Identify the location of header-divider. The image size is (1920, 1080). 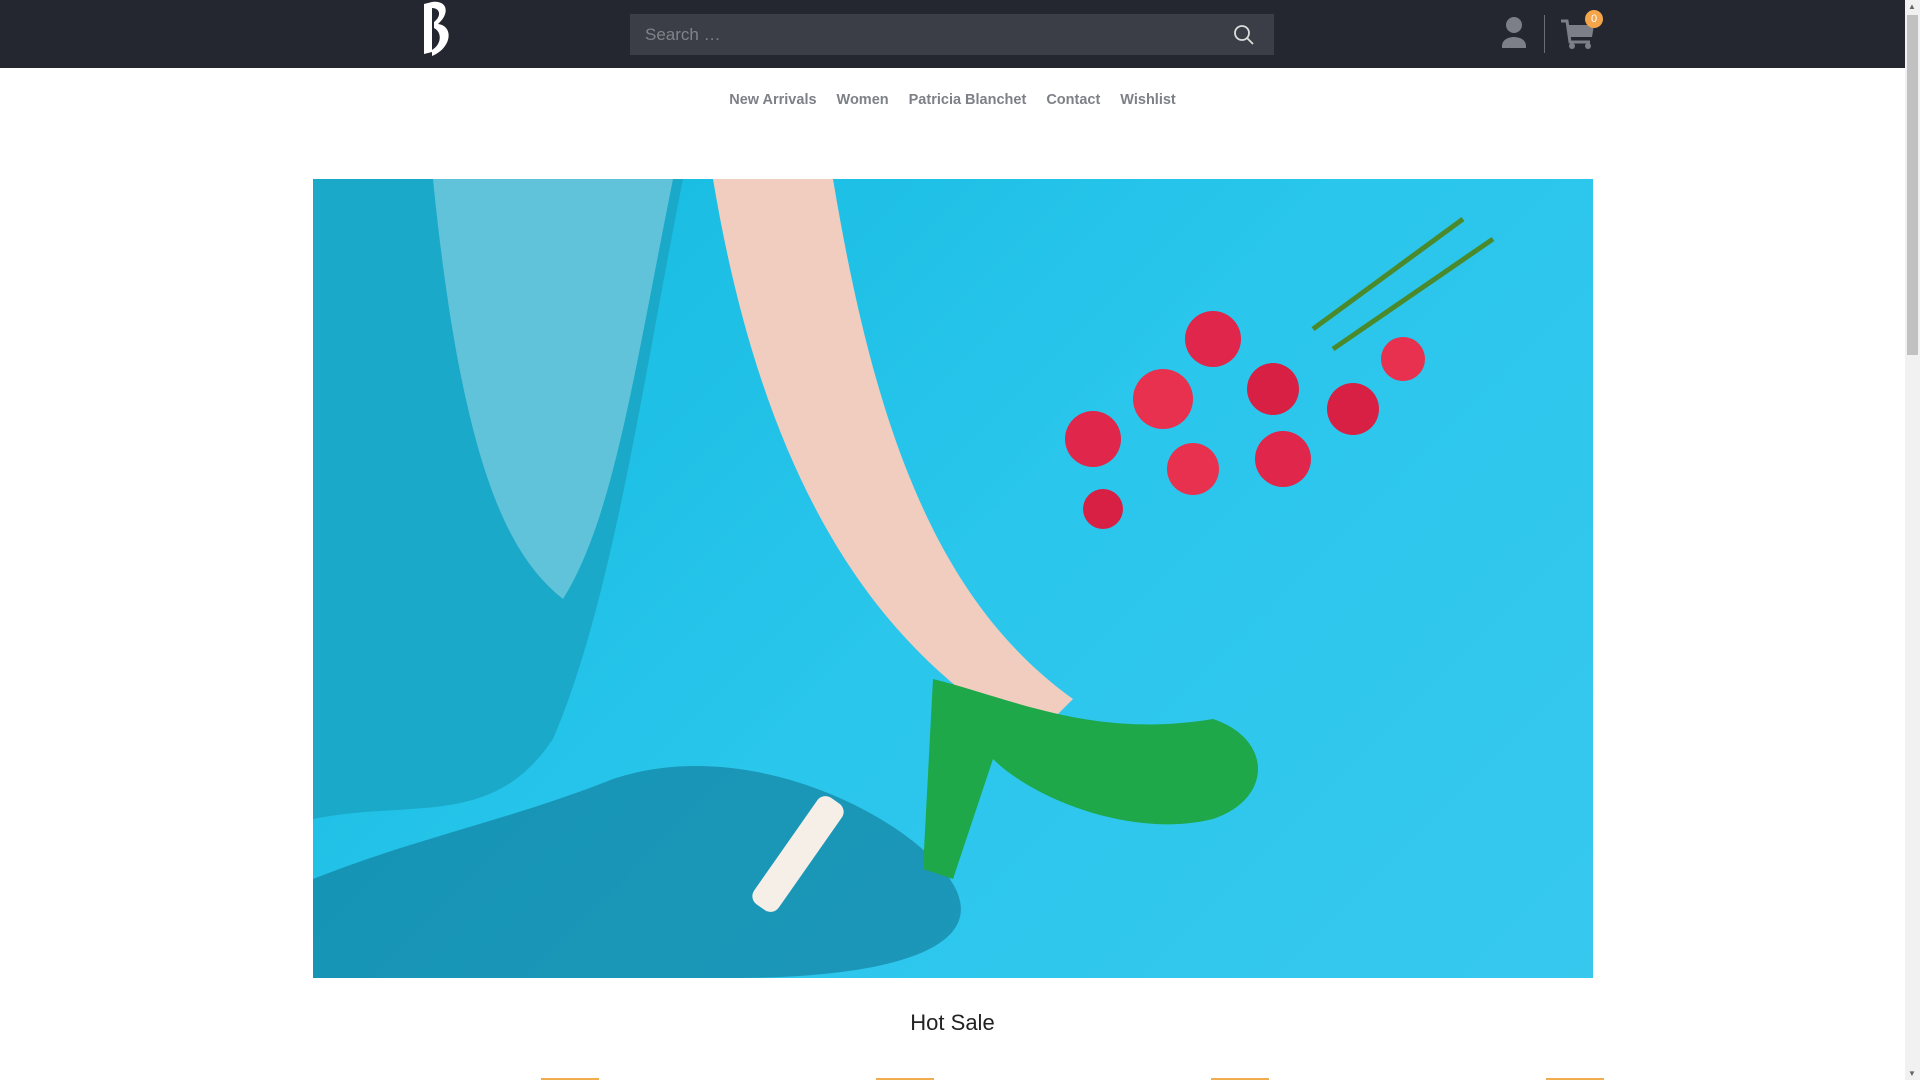
(1544, 34).